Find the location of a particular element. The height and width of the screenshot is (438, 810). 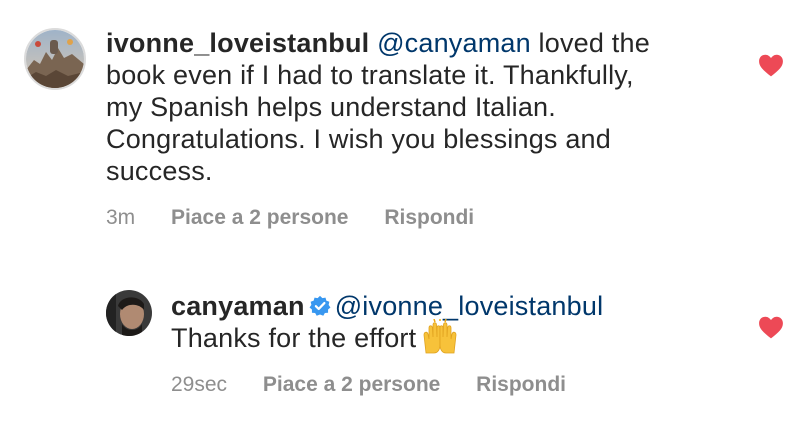

verified-badge-icon is located at coordinates (320, 305).